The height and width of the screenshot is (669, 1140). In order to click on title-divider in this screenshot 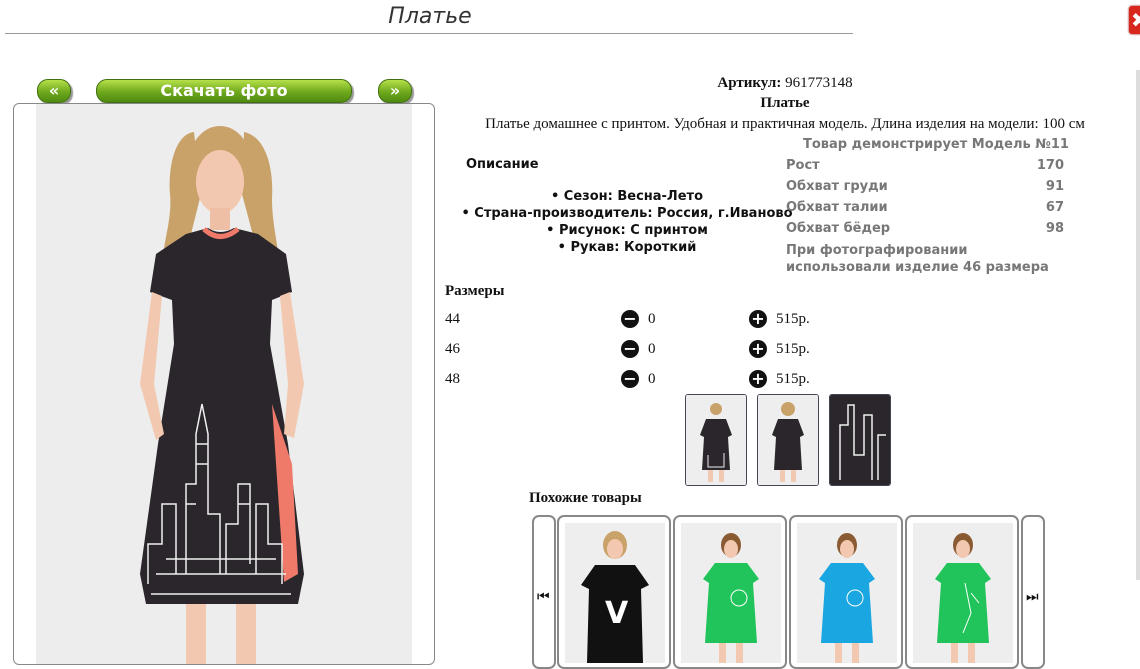, I will do `click(429, 33)`.